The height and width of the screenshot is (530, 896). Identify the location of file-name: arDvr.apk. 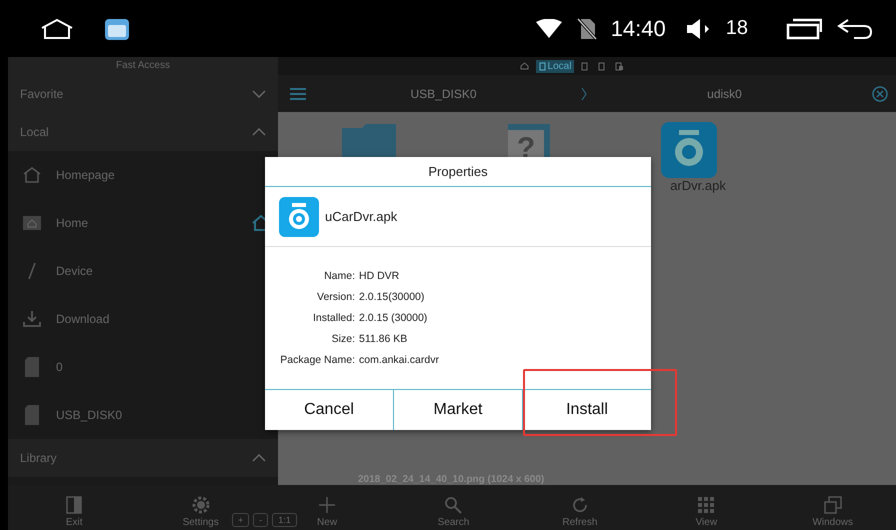
(698, 185).